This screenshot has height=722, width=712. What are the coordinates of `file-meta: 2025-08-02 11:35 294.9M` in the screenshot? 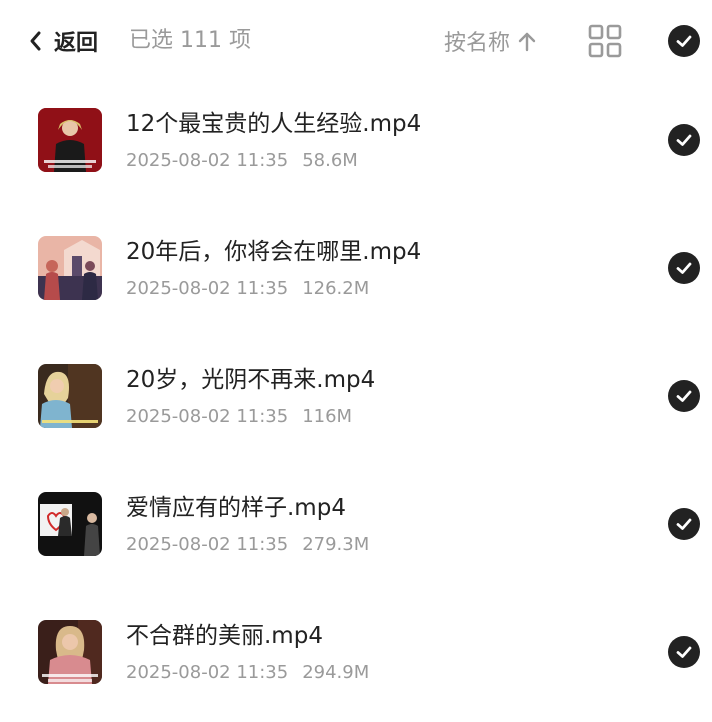 It's located at (247, 672).